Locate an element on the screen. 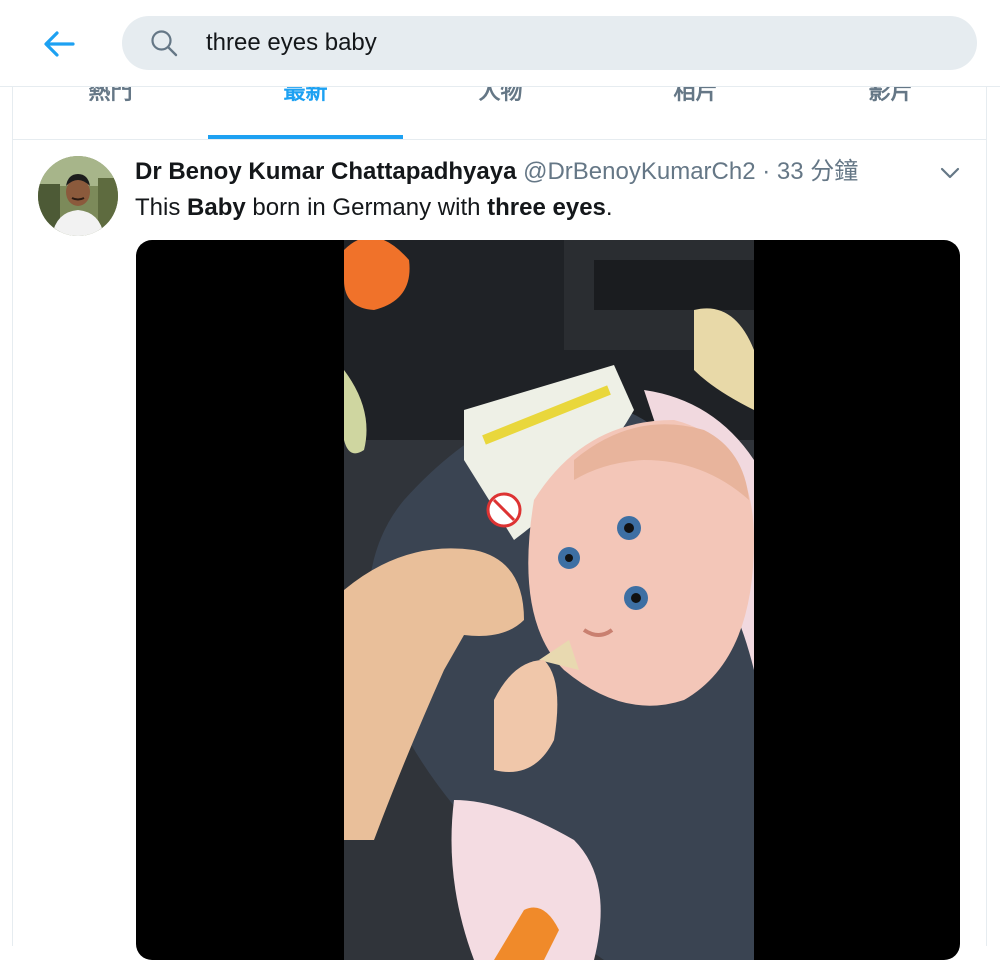 The width and height of the screenshot is (1000, 960). tweet-text-highlight: three eyes is located at coordinates (546, 207).